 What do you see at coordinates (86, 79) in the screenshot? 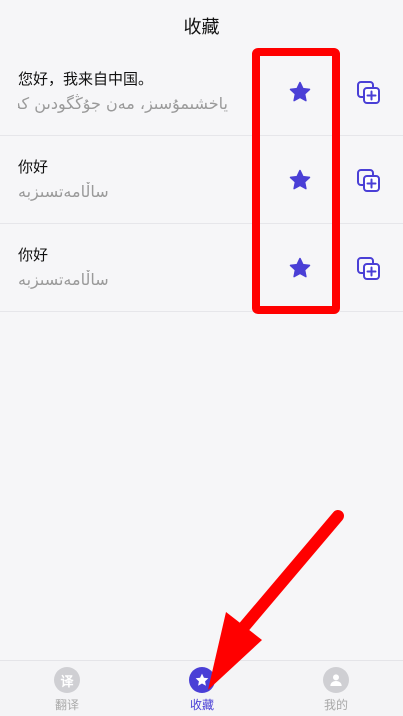
I see `source-text: 您好，我来自中国。` at bounding box center [86, 79].